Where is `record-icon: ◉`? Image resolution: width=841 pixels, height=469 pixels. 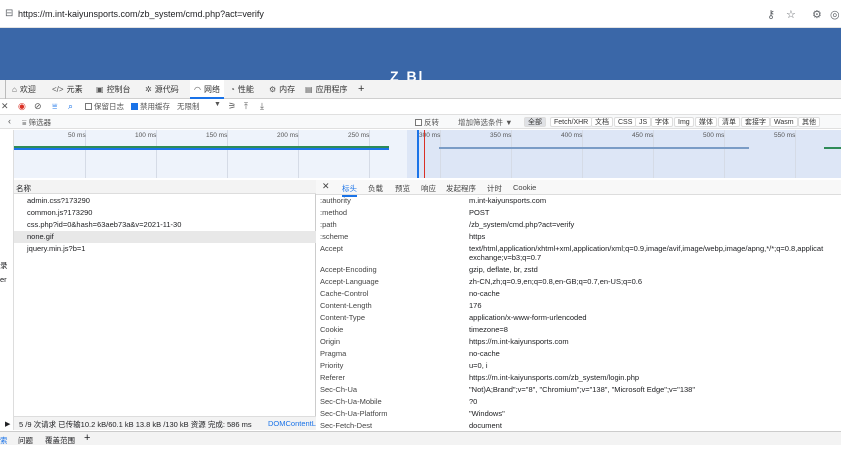
record-icon: ◉ is located at coordinates (22, 106).